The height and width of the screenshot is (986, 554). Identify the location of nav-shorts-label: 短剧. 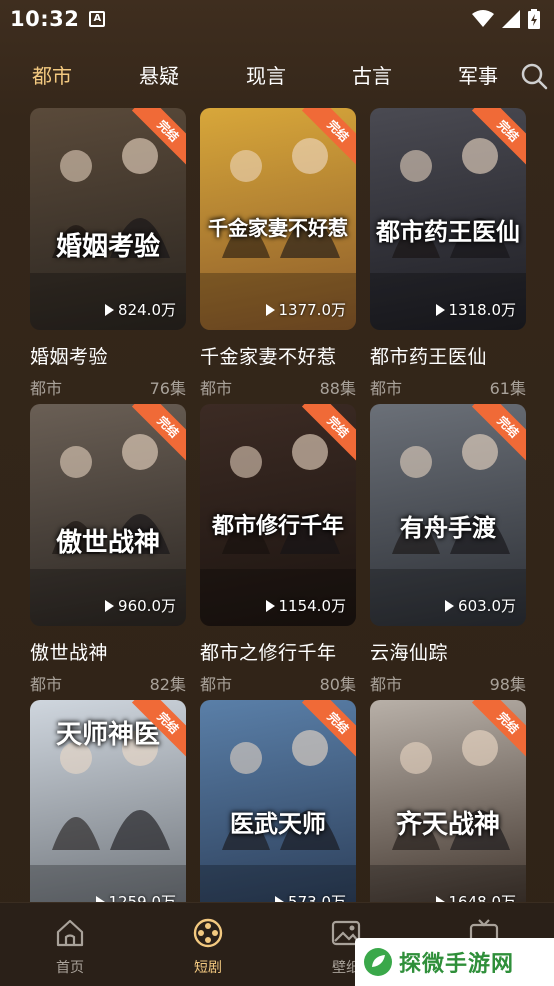
(208, 968).